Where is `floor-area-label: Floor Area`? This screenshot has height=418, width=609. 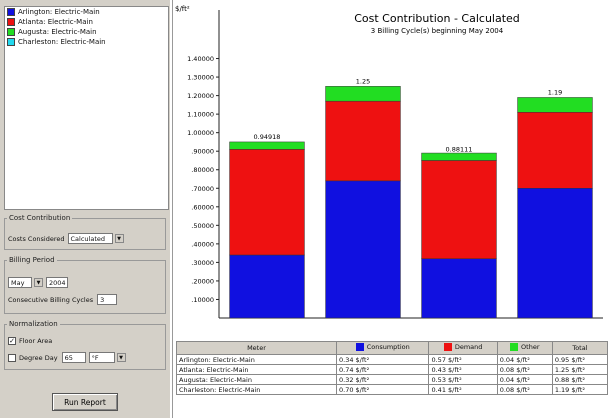
floor-area-label: Floor Area is located at coordinates (36, 341).